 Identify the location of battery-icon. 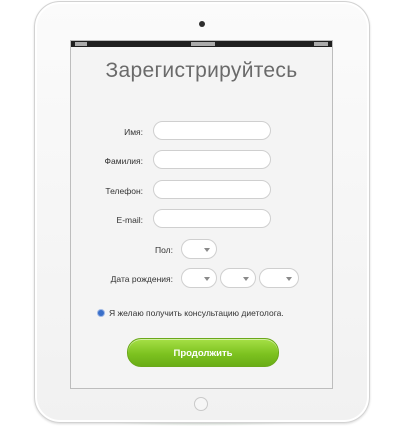
(321, 44).